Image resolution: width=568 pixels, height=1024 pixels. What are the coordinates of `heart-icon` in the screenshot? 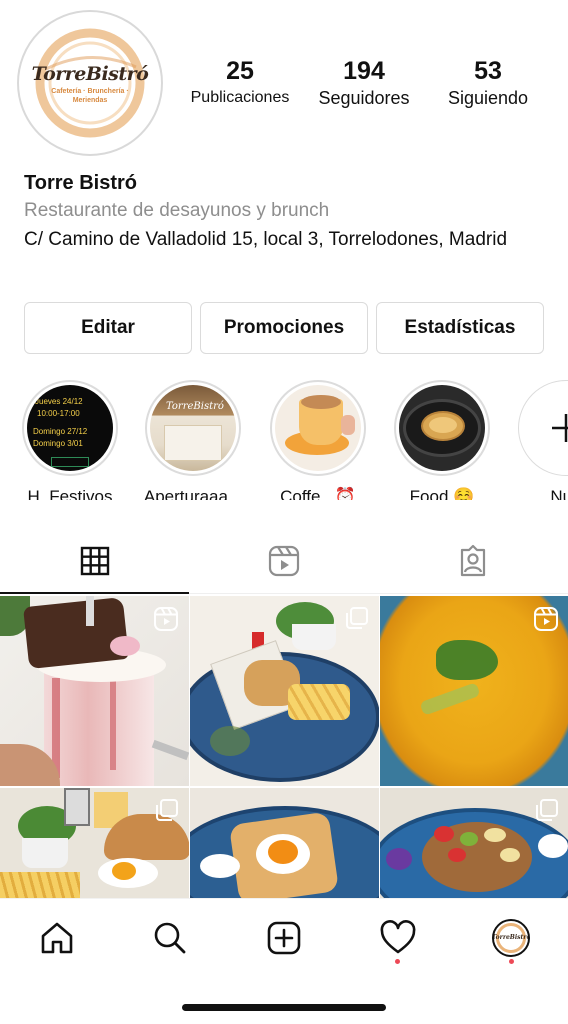 It's located at (397, 936).